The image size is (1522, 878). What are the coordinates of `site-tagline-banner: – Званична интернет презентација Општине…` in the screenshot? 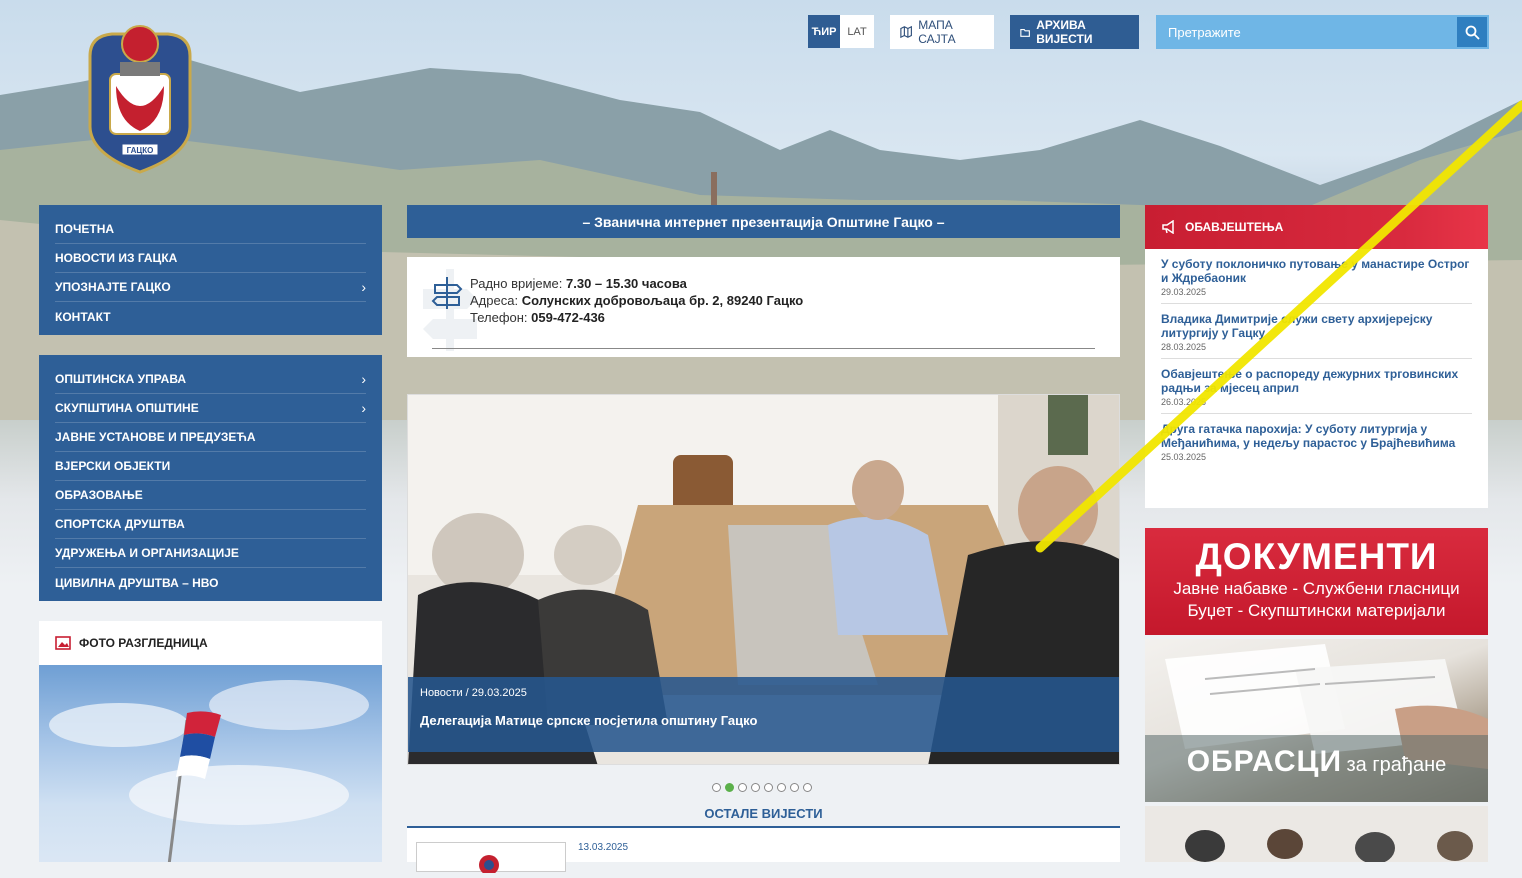 It's located at (763, 221).